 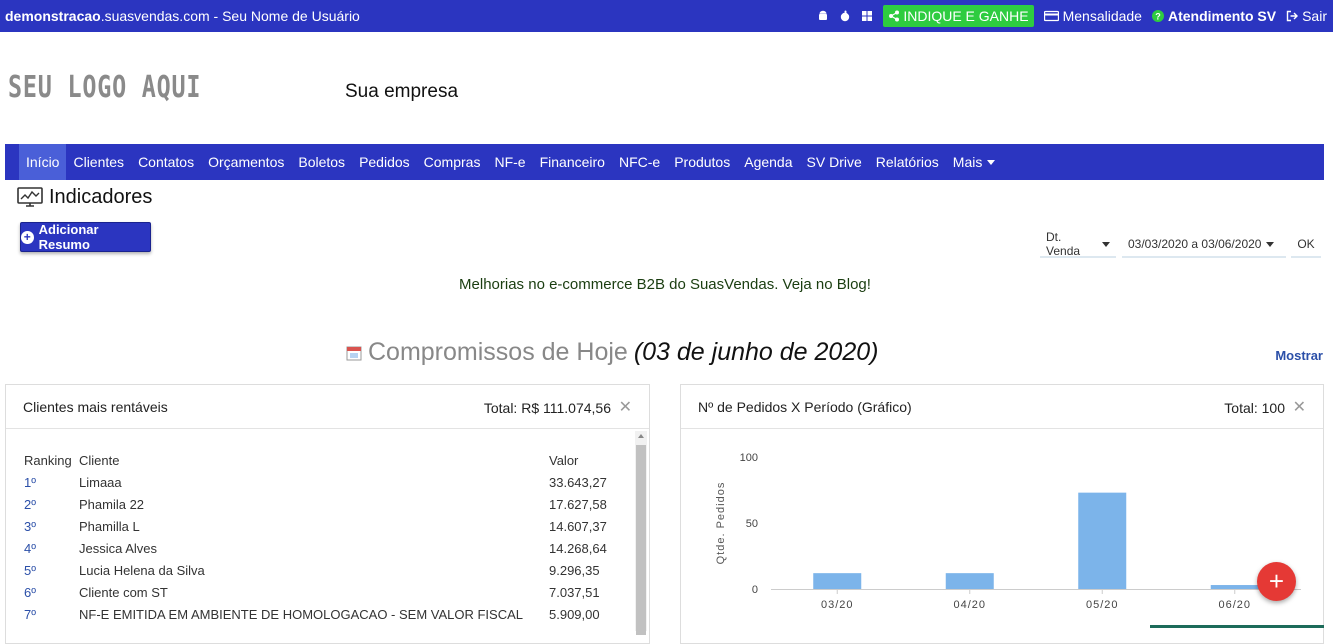 What do you see at coordinates (966, 16) in the screenshot?
I see `indique-label: INDIQUE E GANHE` at bounding box center [966, 16].